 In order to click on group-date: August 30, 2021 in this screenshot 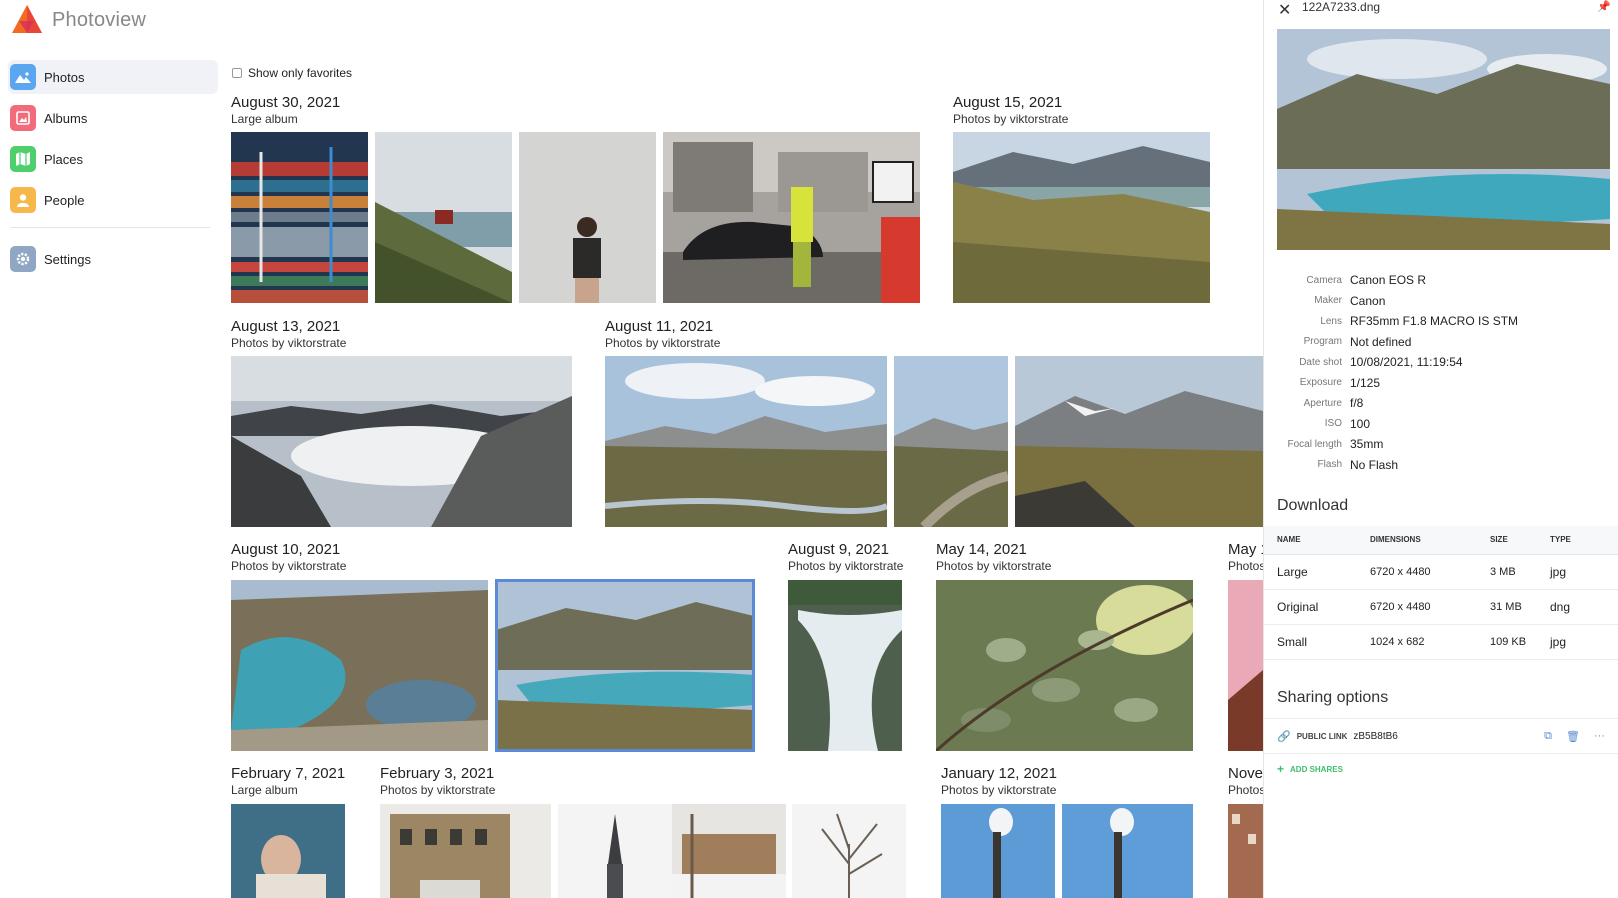, I will do `click(286, 102)`.